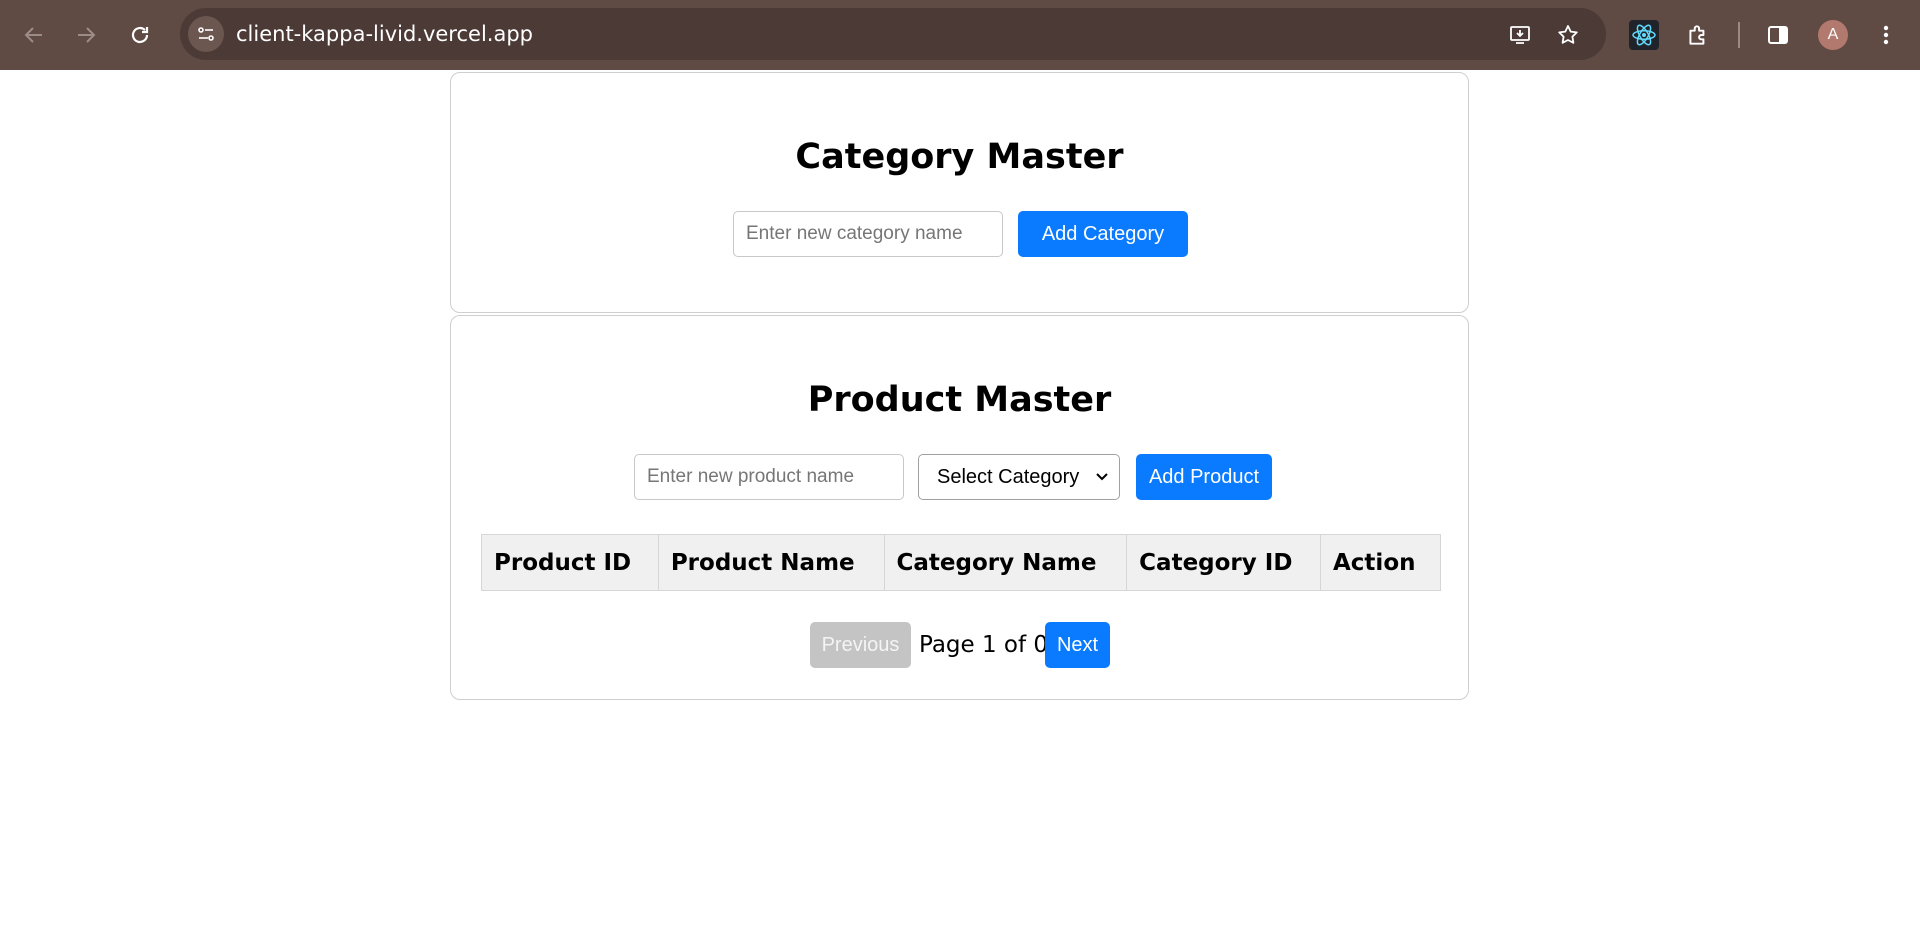 The width and height of the screenshot is (1920, 946). I want to click on side-panel-icon, so click(1778, 35).